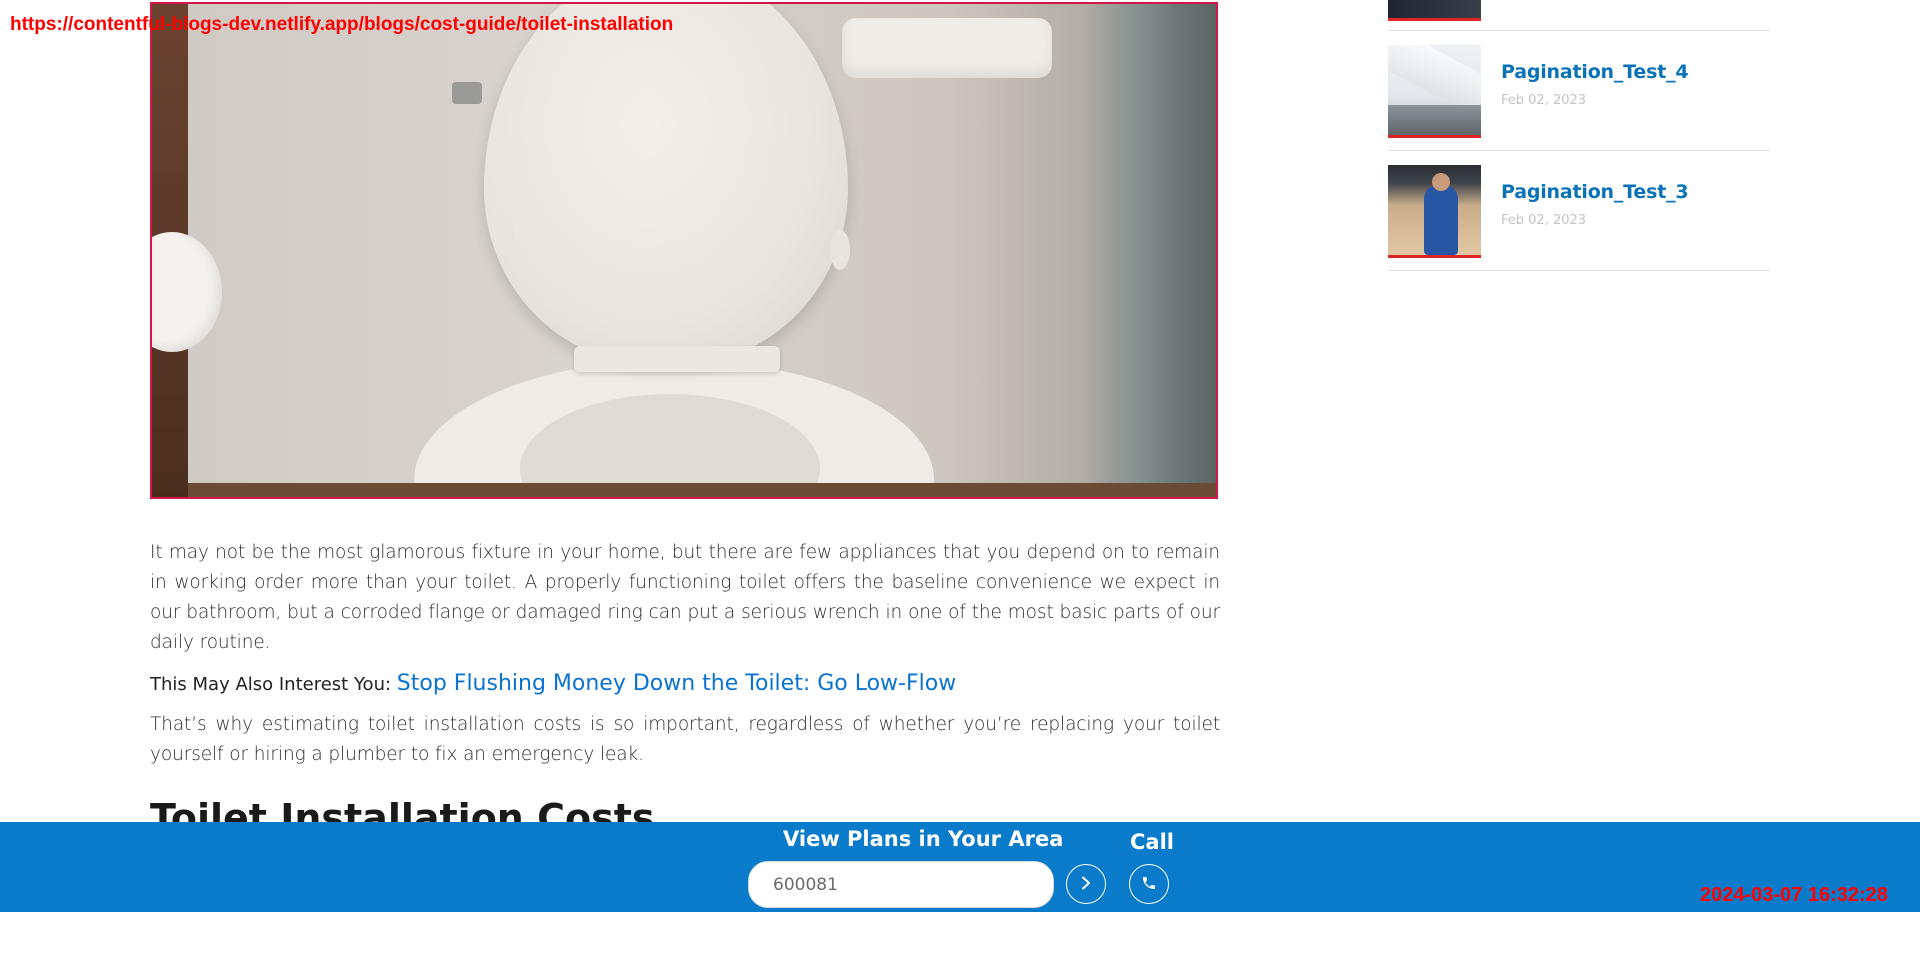 Image resolution: width=1920 pixels, height=963 pixels. What do you see at coordinates (467, 93) in the screenshot?
I see `hero-flush-handle` at bounding box center [467, 93].